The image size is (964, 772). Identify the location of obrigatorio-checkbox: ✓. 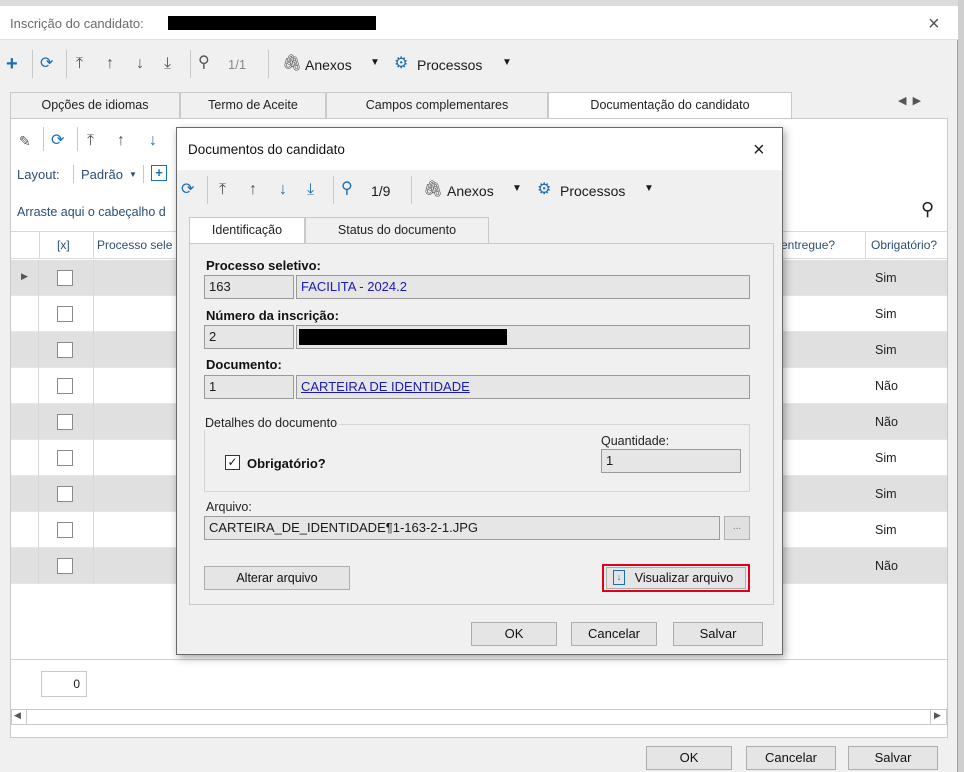
(232, 462).